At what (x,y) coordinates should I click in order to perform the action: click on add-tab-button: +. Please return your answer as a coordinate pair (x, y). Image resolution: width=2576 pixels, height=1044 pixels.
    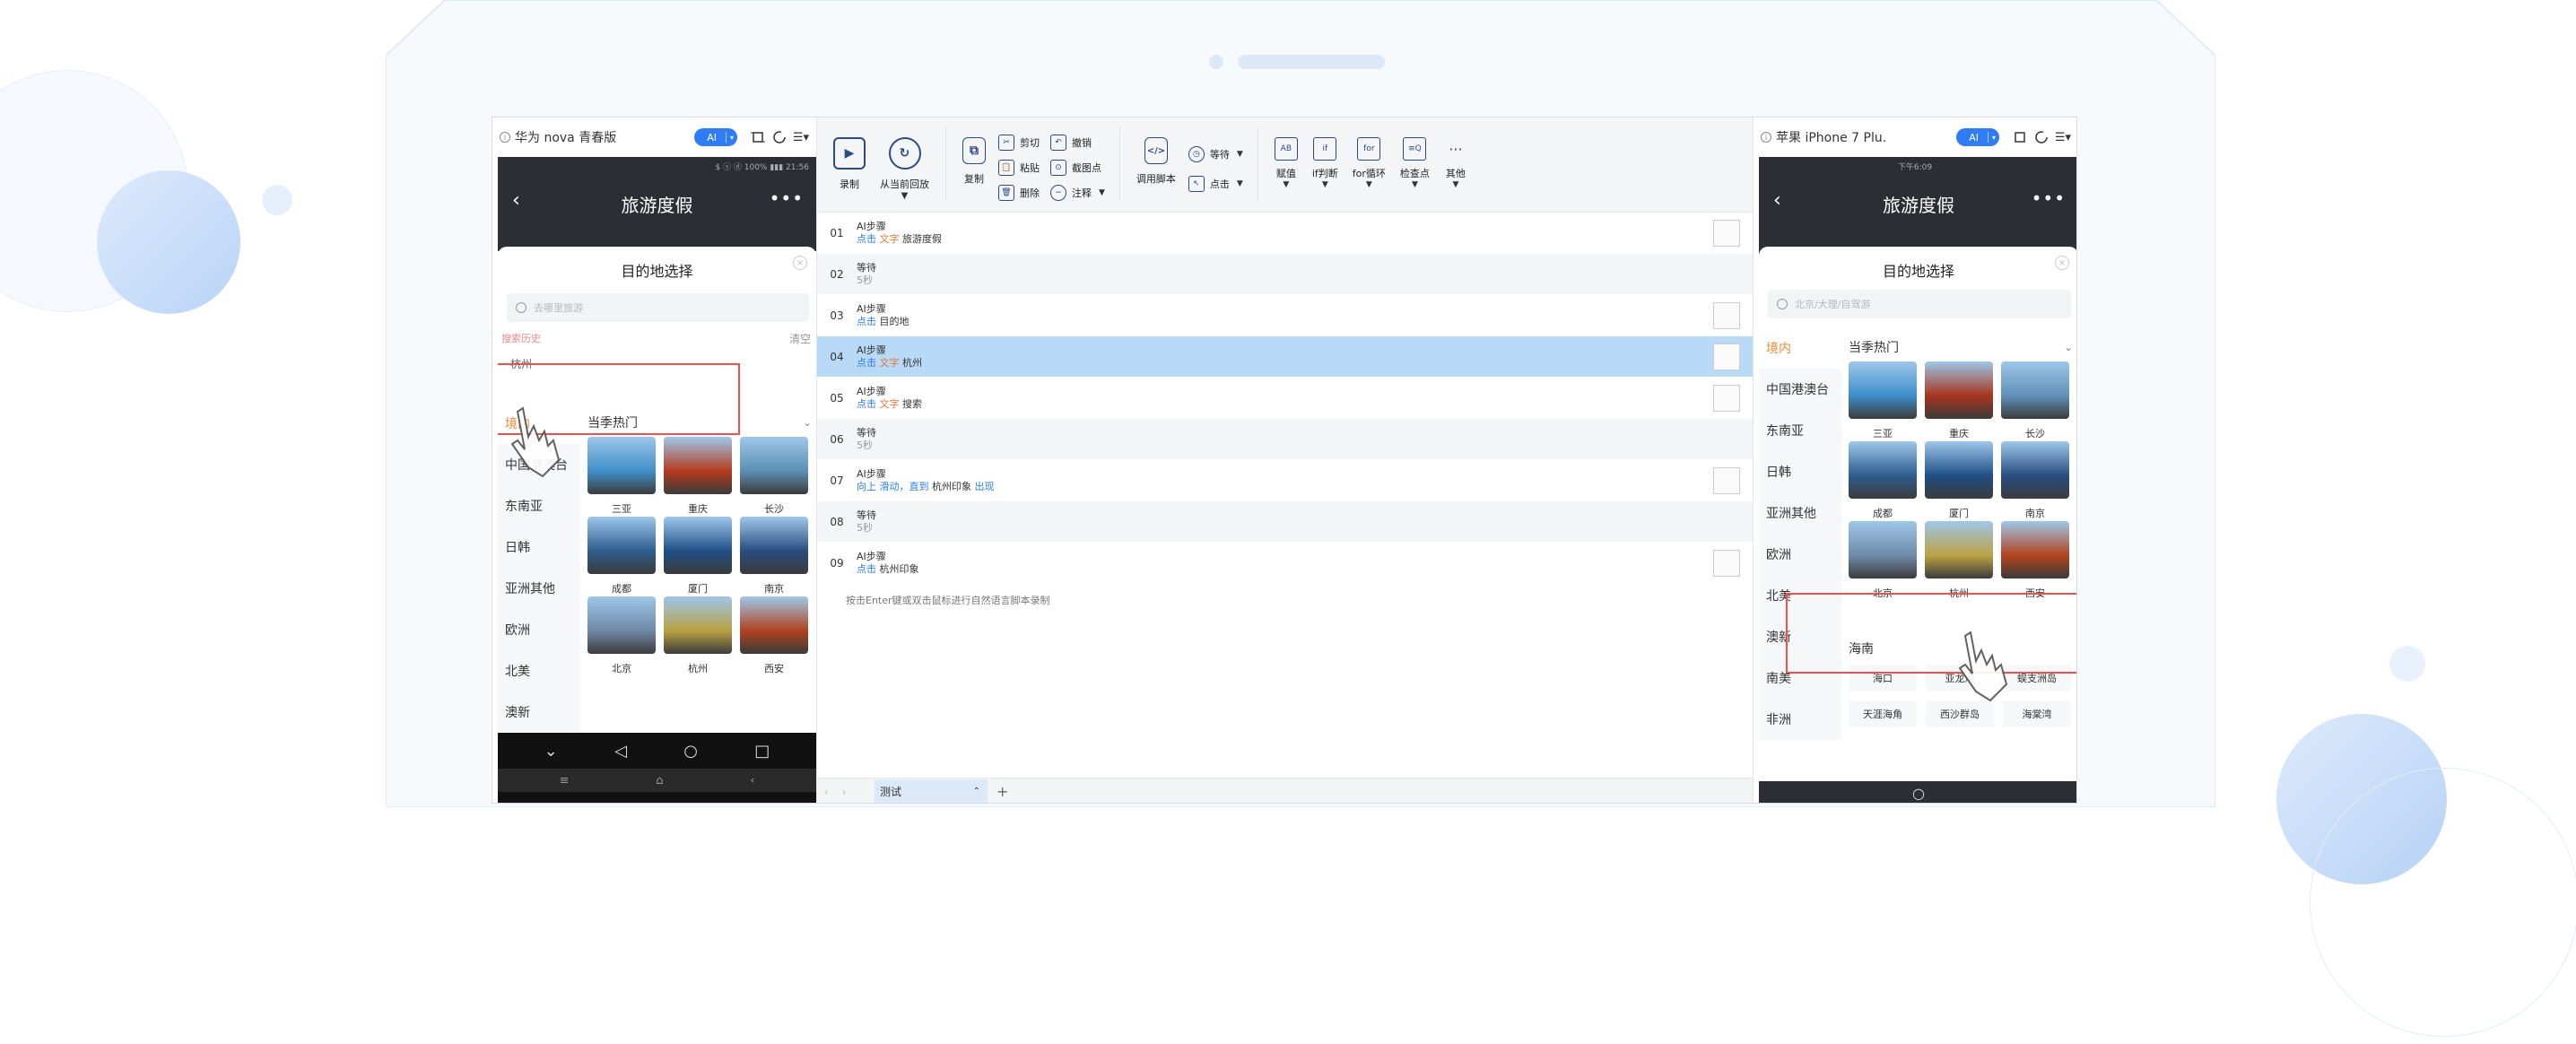
    Looking at the image, I should click on (1002, 792).